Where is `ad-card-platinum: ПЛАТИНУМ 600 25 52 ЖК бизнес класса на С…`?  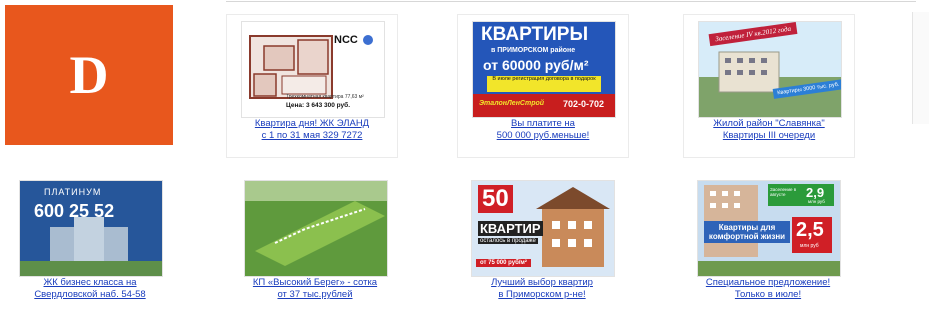 ad-card-platinum: ПЛАТИНУМ 600 25 52 ЖК бизнес класса на С… is located at coordinates (90, 242).